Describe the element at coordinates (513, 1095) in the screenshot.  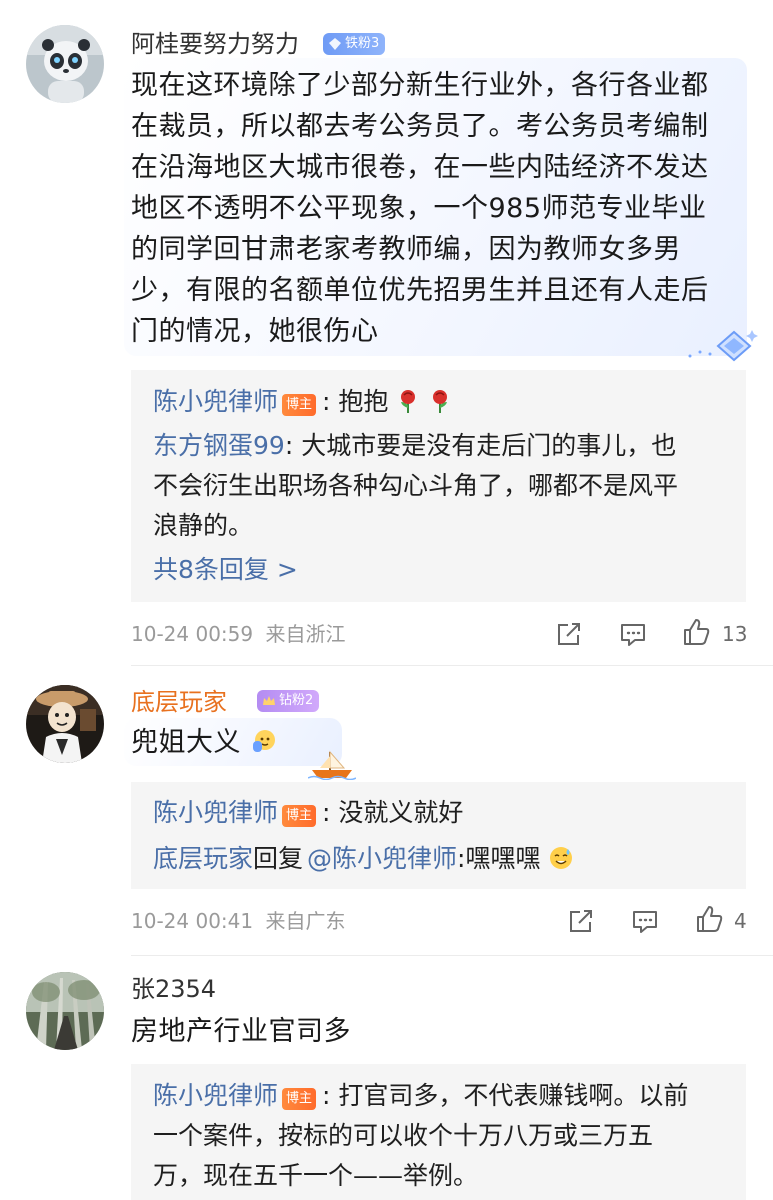
I see `reply-text: 打官司多，不代表赚钱啊。以前` at that location.